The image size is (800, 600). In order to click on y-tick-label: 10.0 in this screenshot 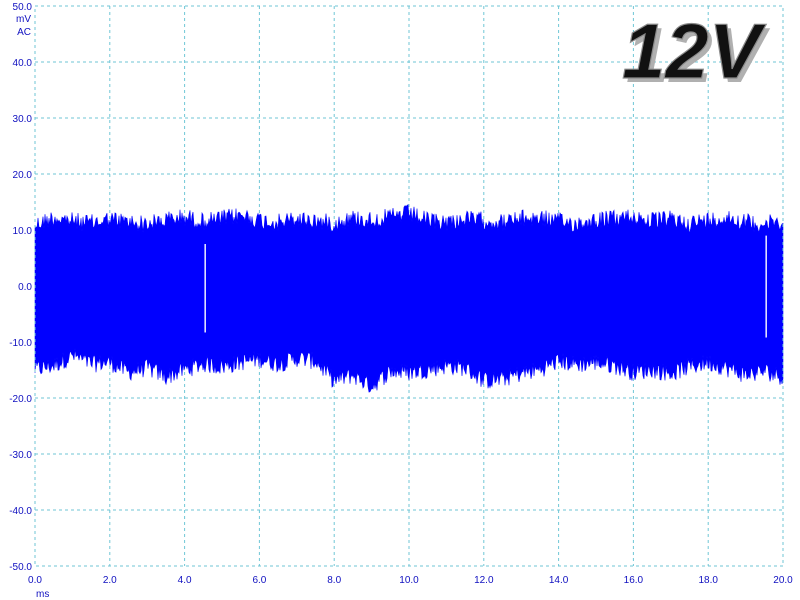, I will do `click(23, 231)`.